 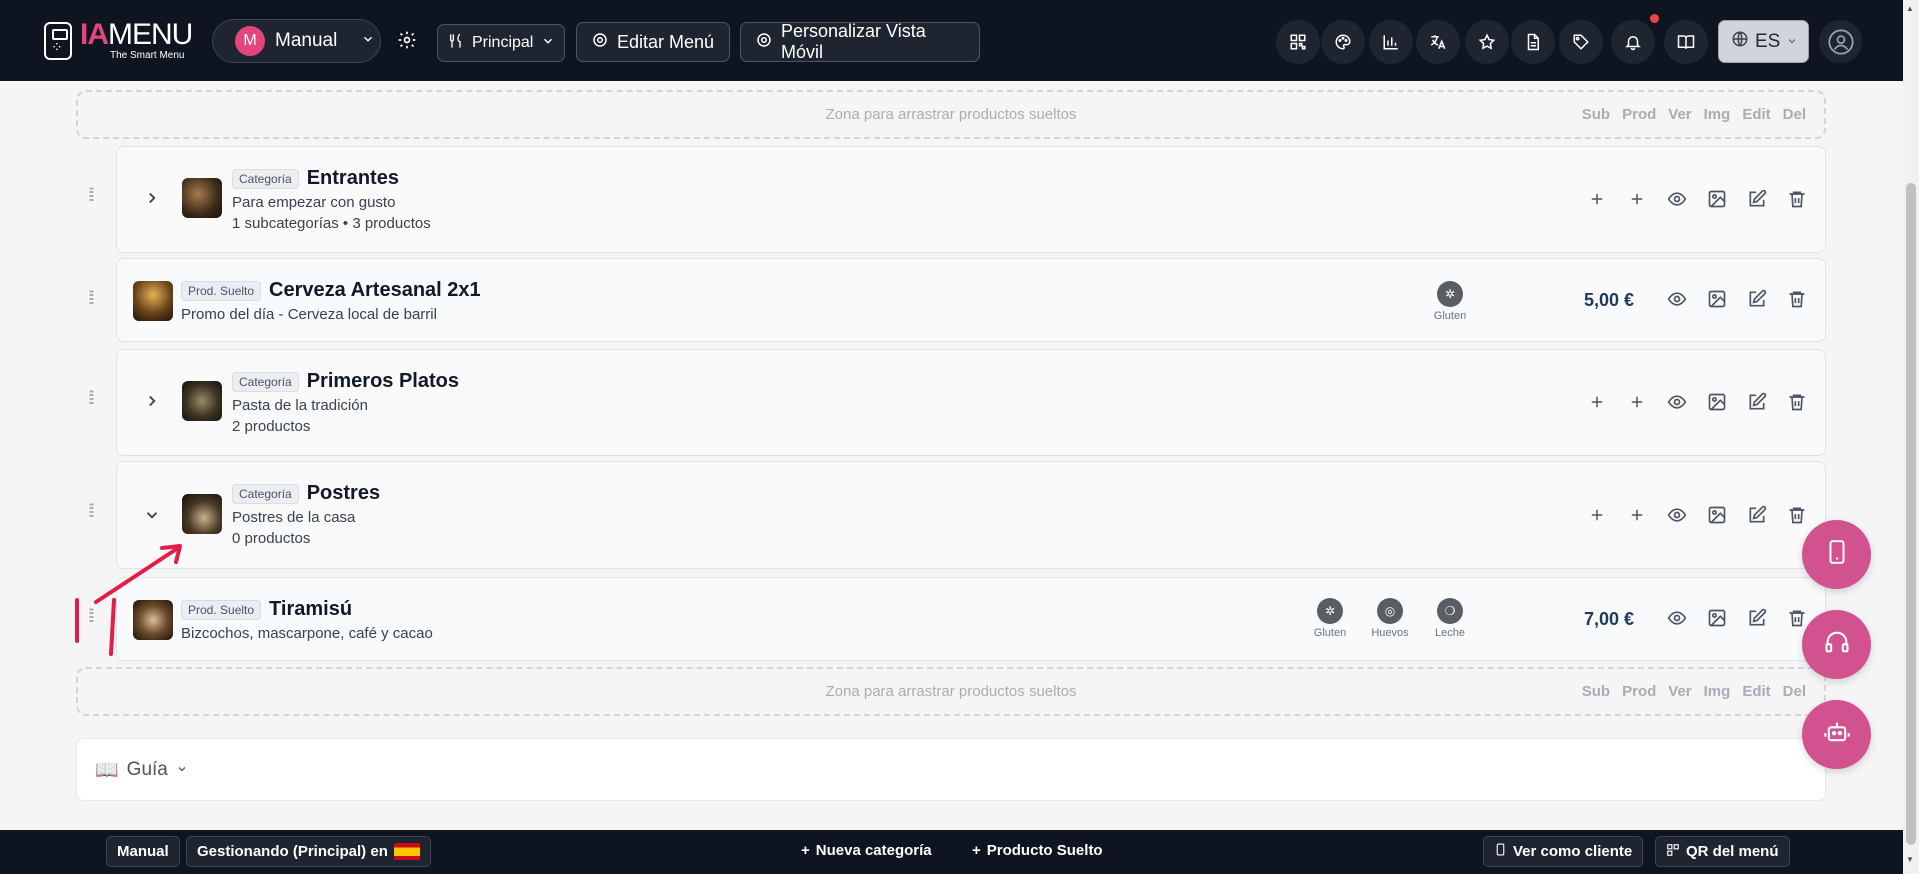 I want to click on book-icon, so click(x=1686, y=42).